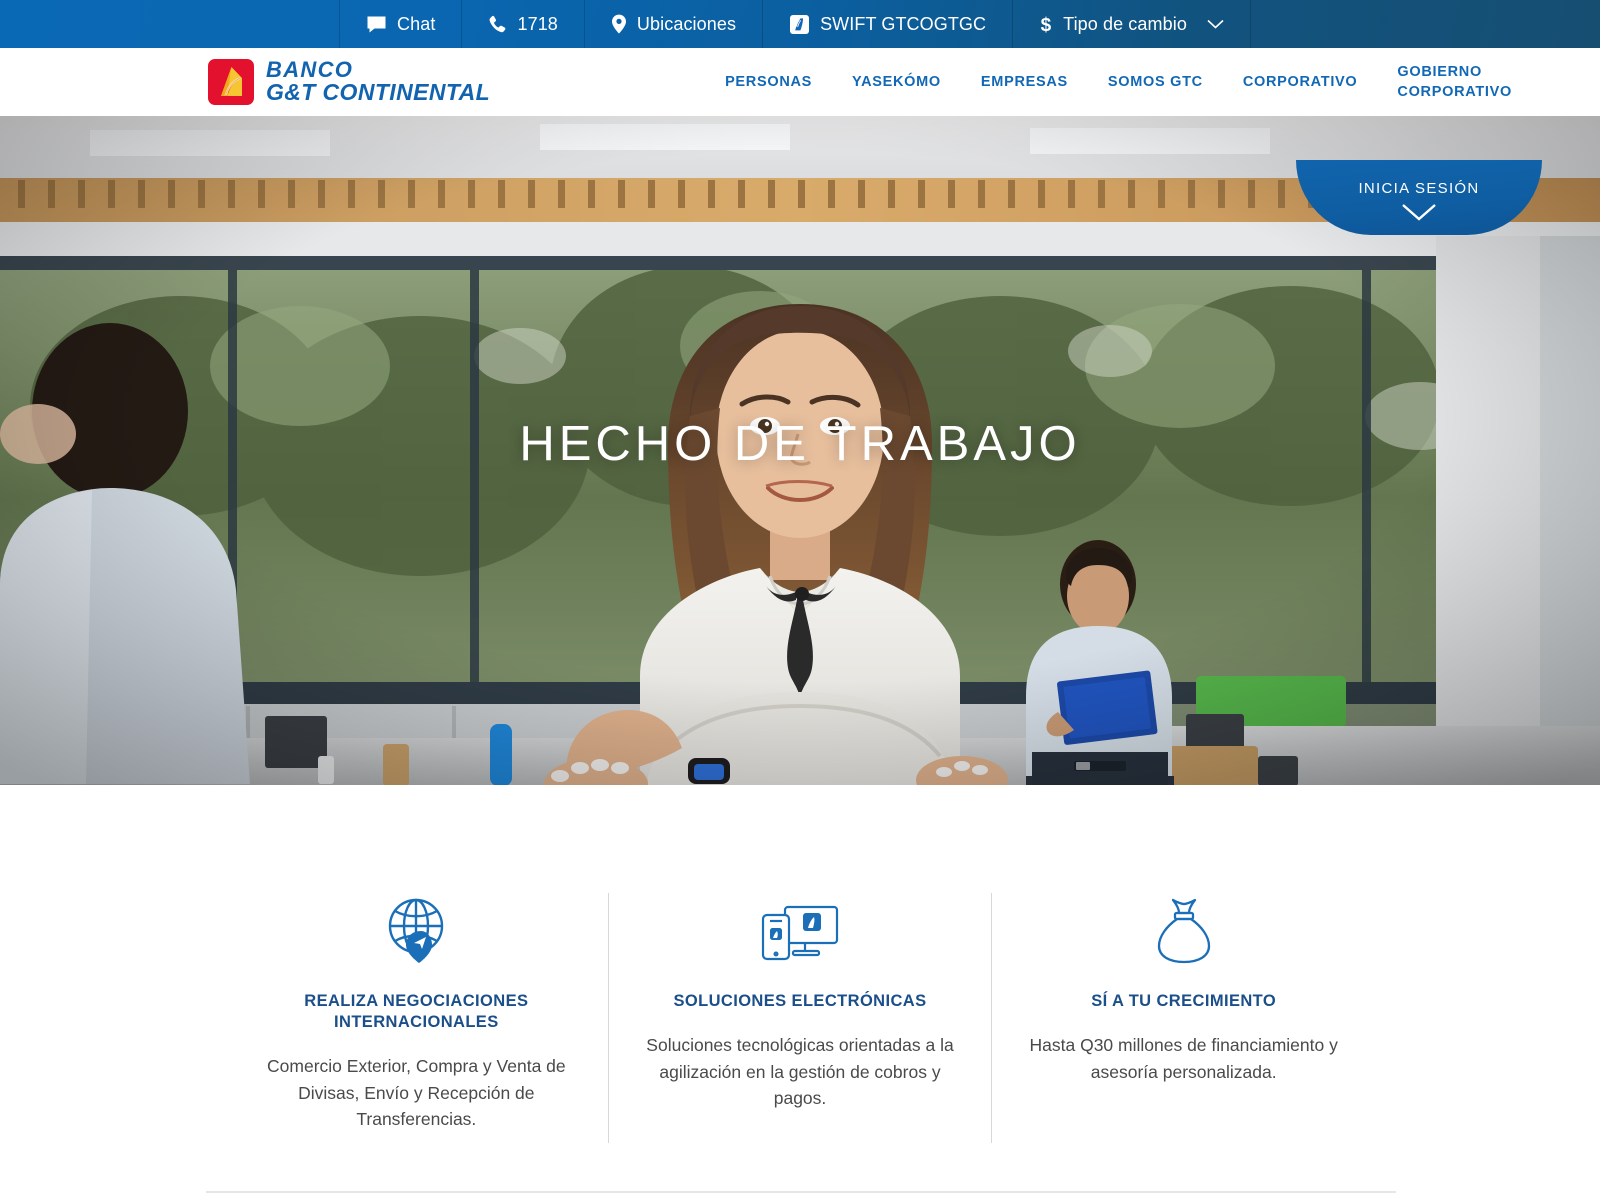  Describe the element at coordinates (1155, 82) in the screenshot. I see `nav-item-somos-gtc: SOMOS GTC` at that location.